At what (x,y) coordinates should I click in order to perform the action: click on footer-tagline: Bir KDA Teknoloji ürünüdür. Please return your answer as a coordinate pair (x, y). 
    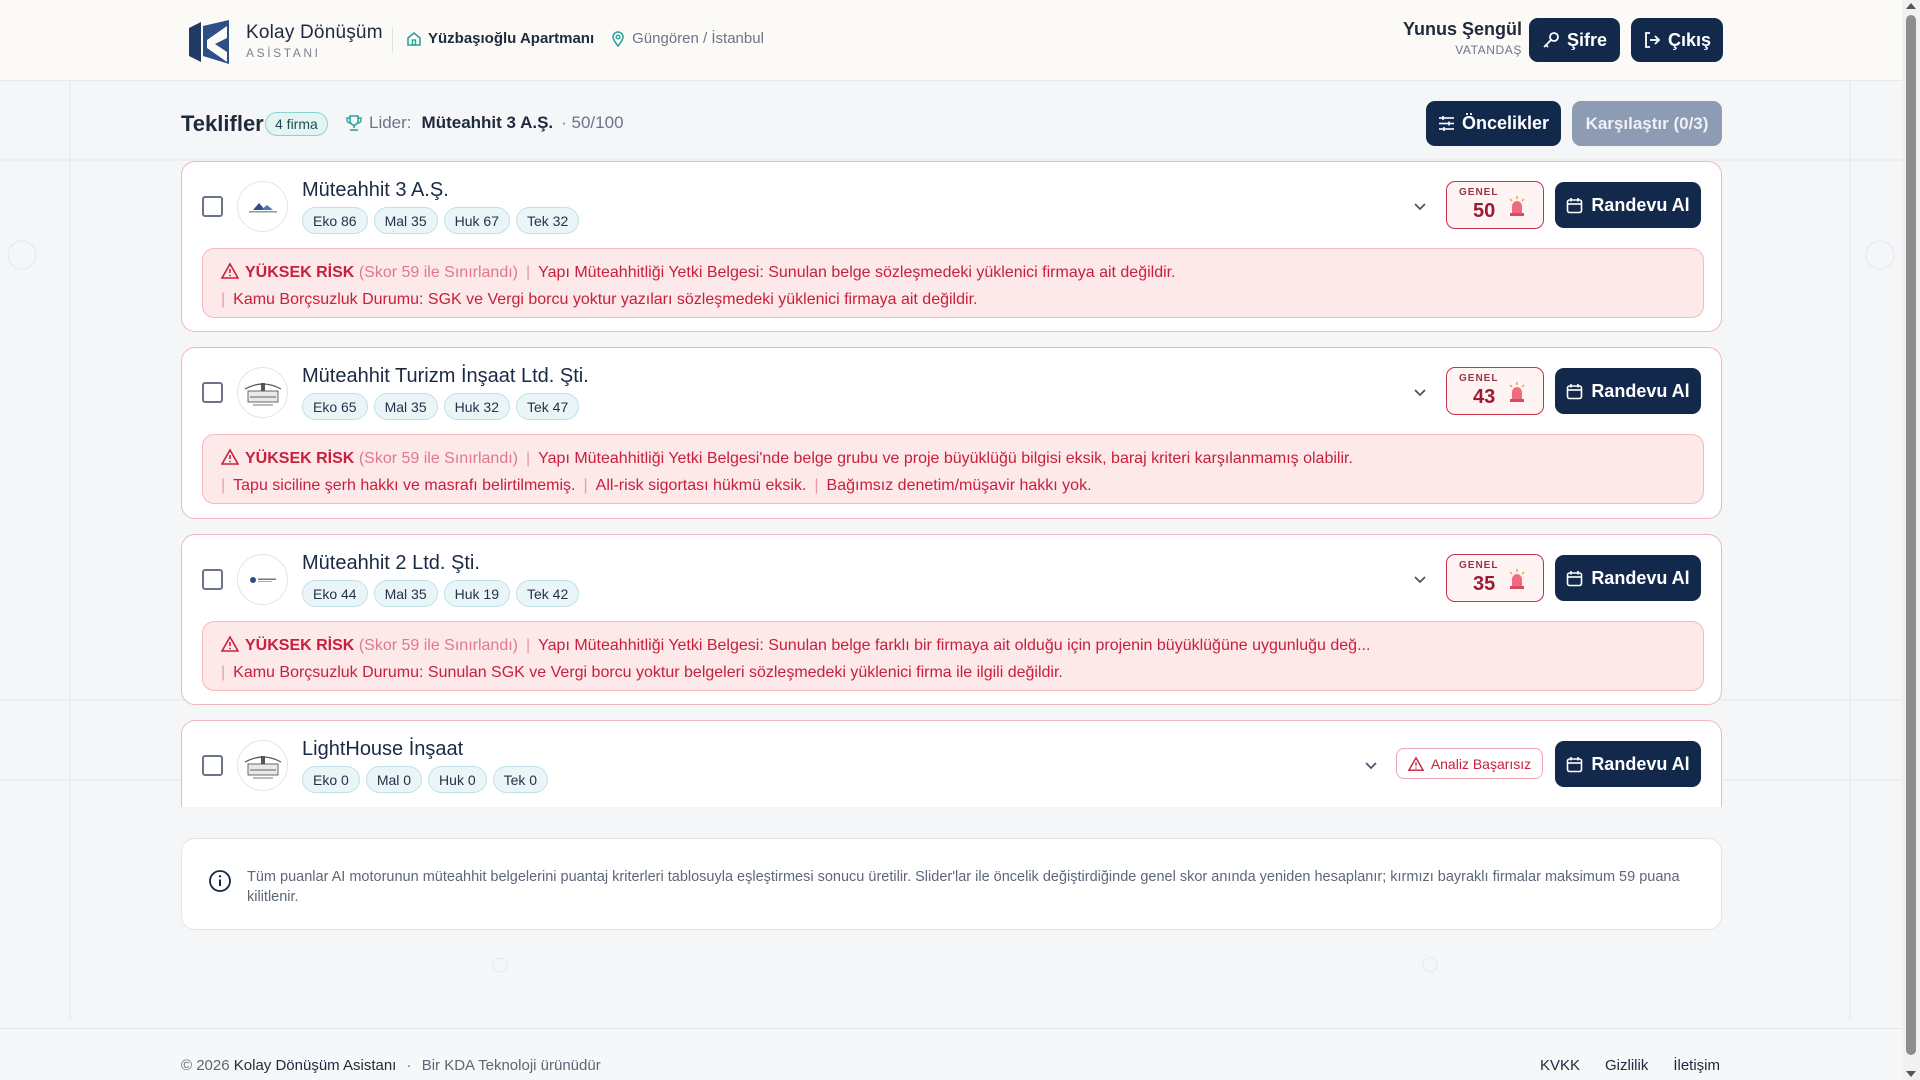
    Looking at the image, I should click on (511, 1065).